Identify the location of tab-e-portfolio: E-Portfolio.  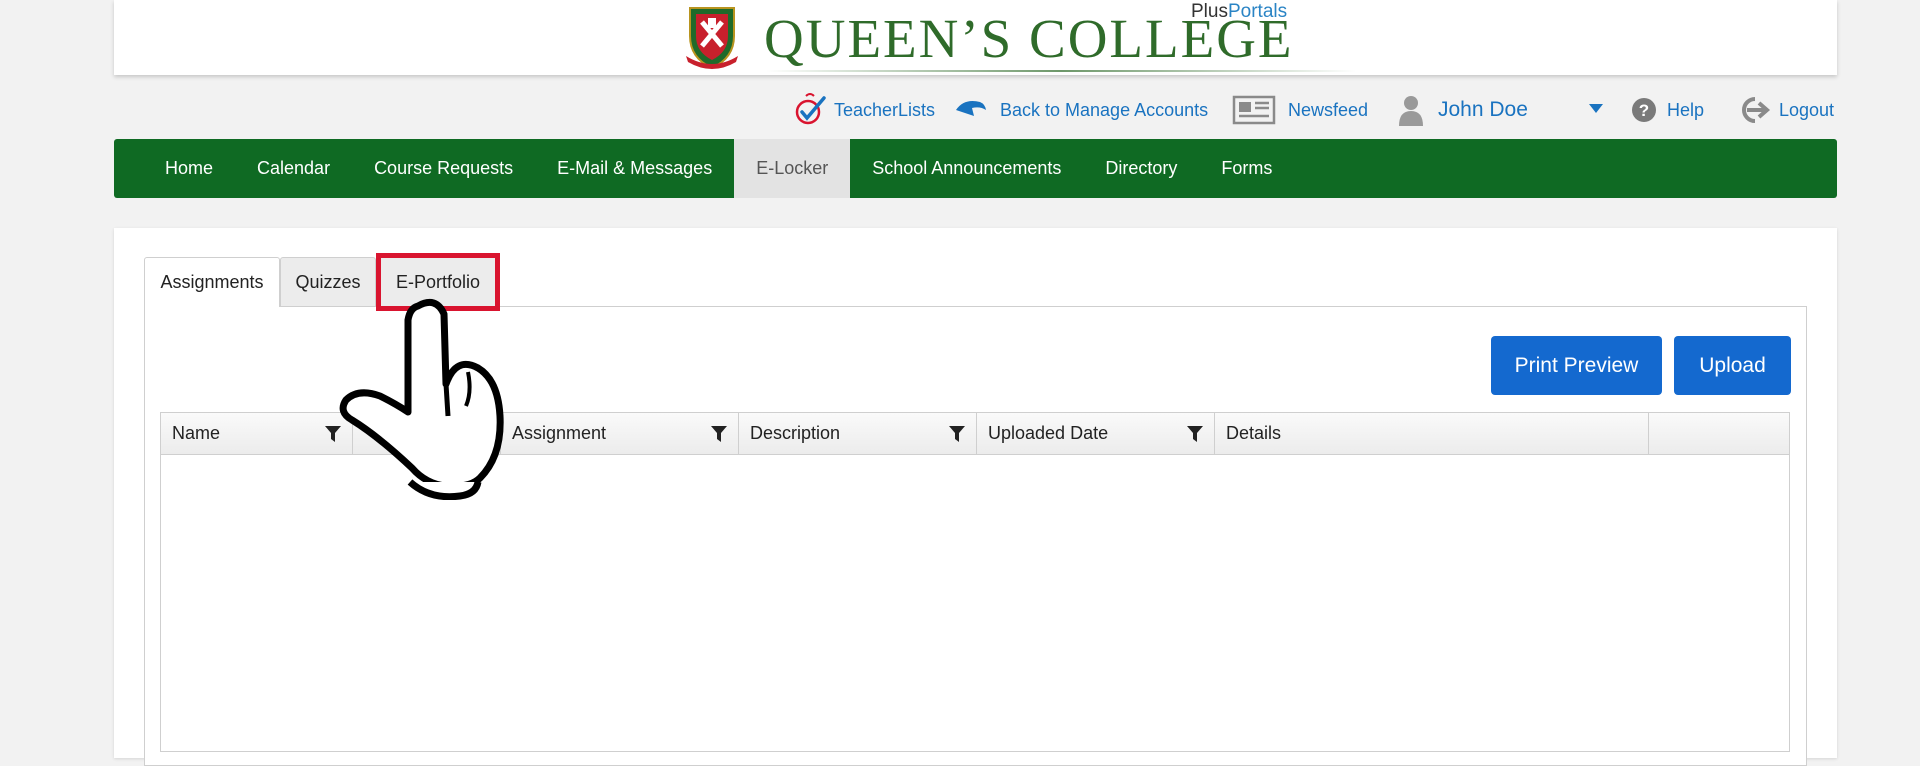
(438, 281).